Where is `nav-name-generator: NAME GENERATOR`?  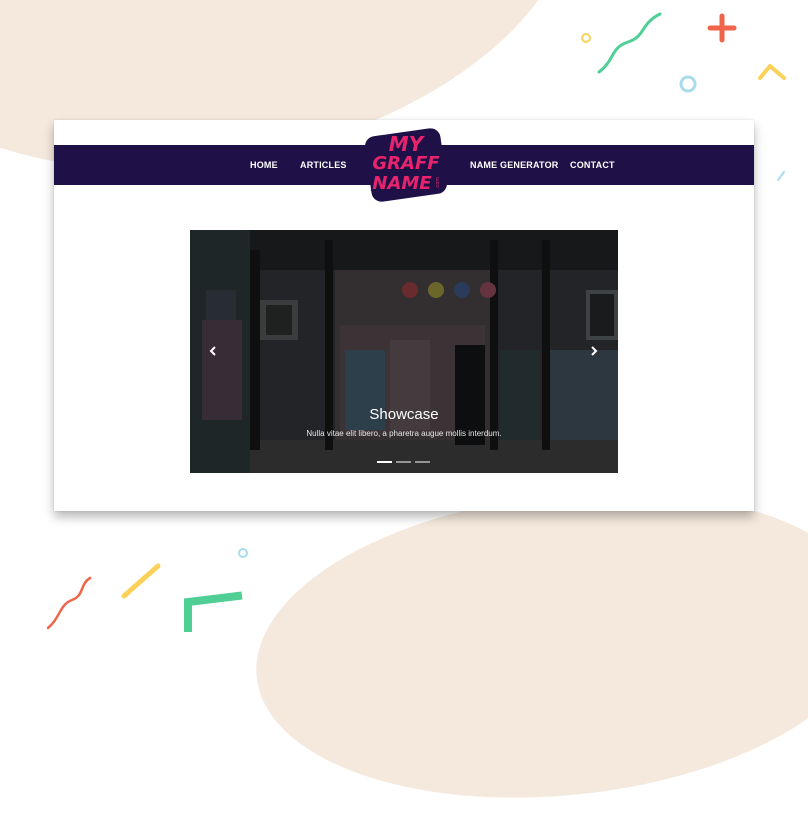
nav-name-generator: NAME GENERATOR is located at coordinates (514, 165).